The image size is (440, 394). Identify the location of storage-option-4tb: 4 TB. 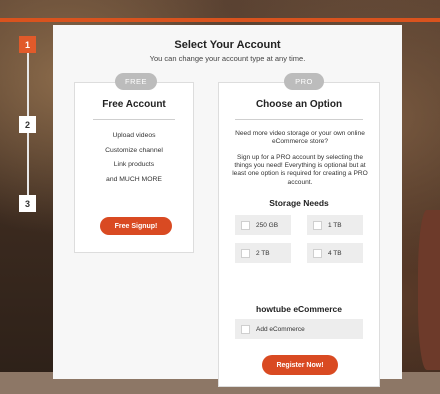
(335, 253).